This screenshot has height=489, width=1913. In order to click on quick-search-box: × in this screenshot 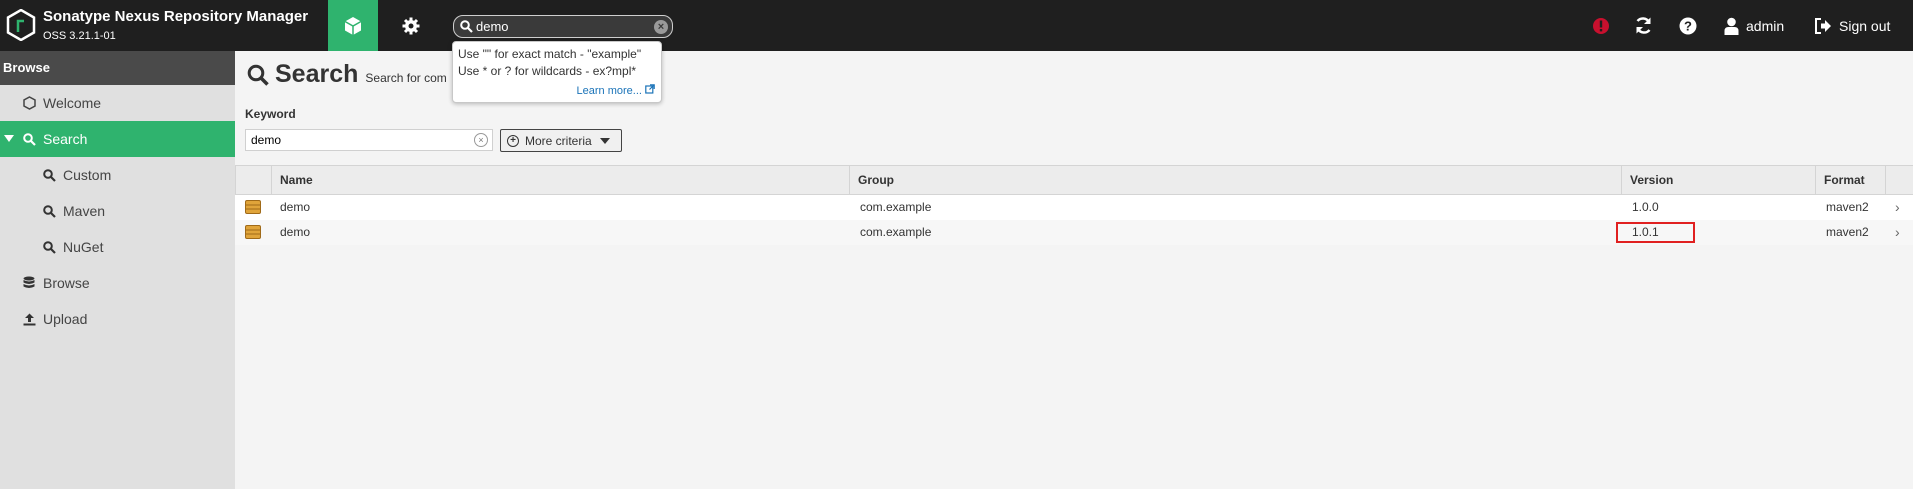, I will do `click(563, 26)`.